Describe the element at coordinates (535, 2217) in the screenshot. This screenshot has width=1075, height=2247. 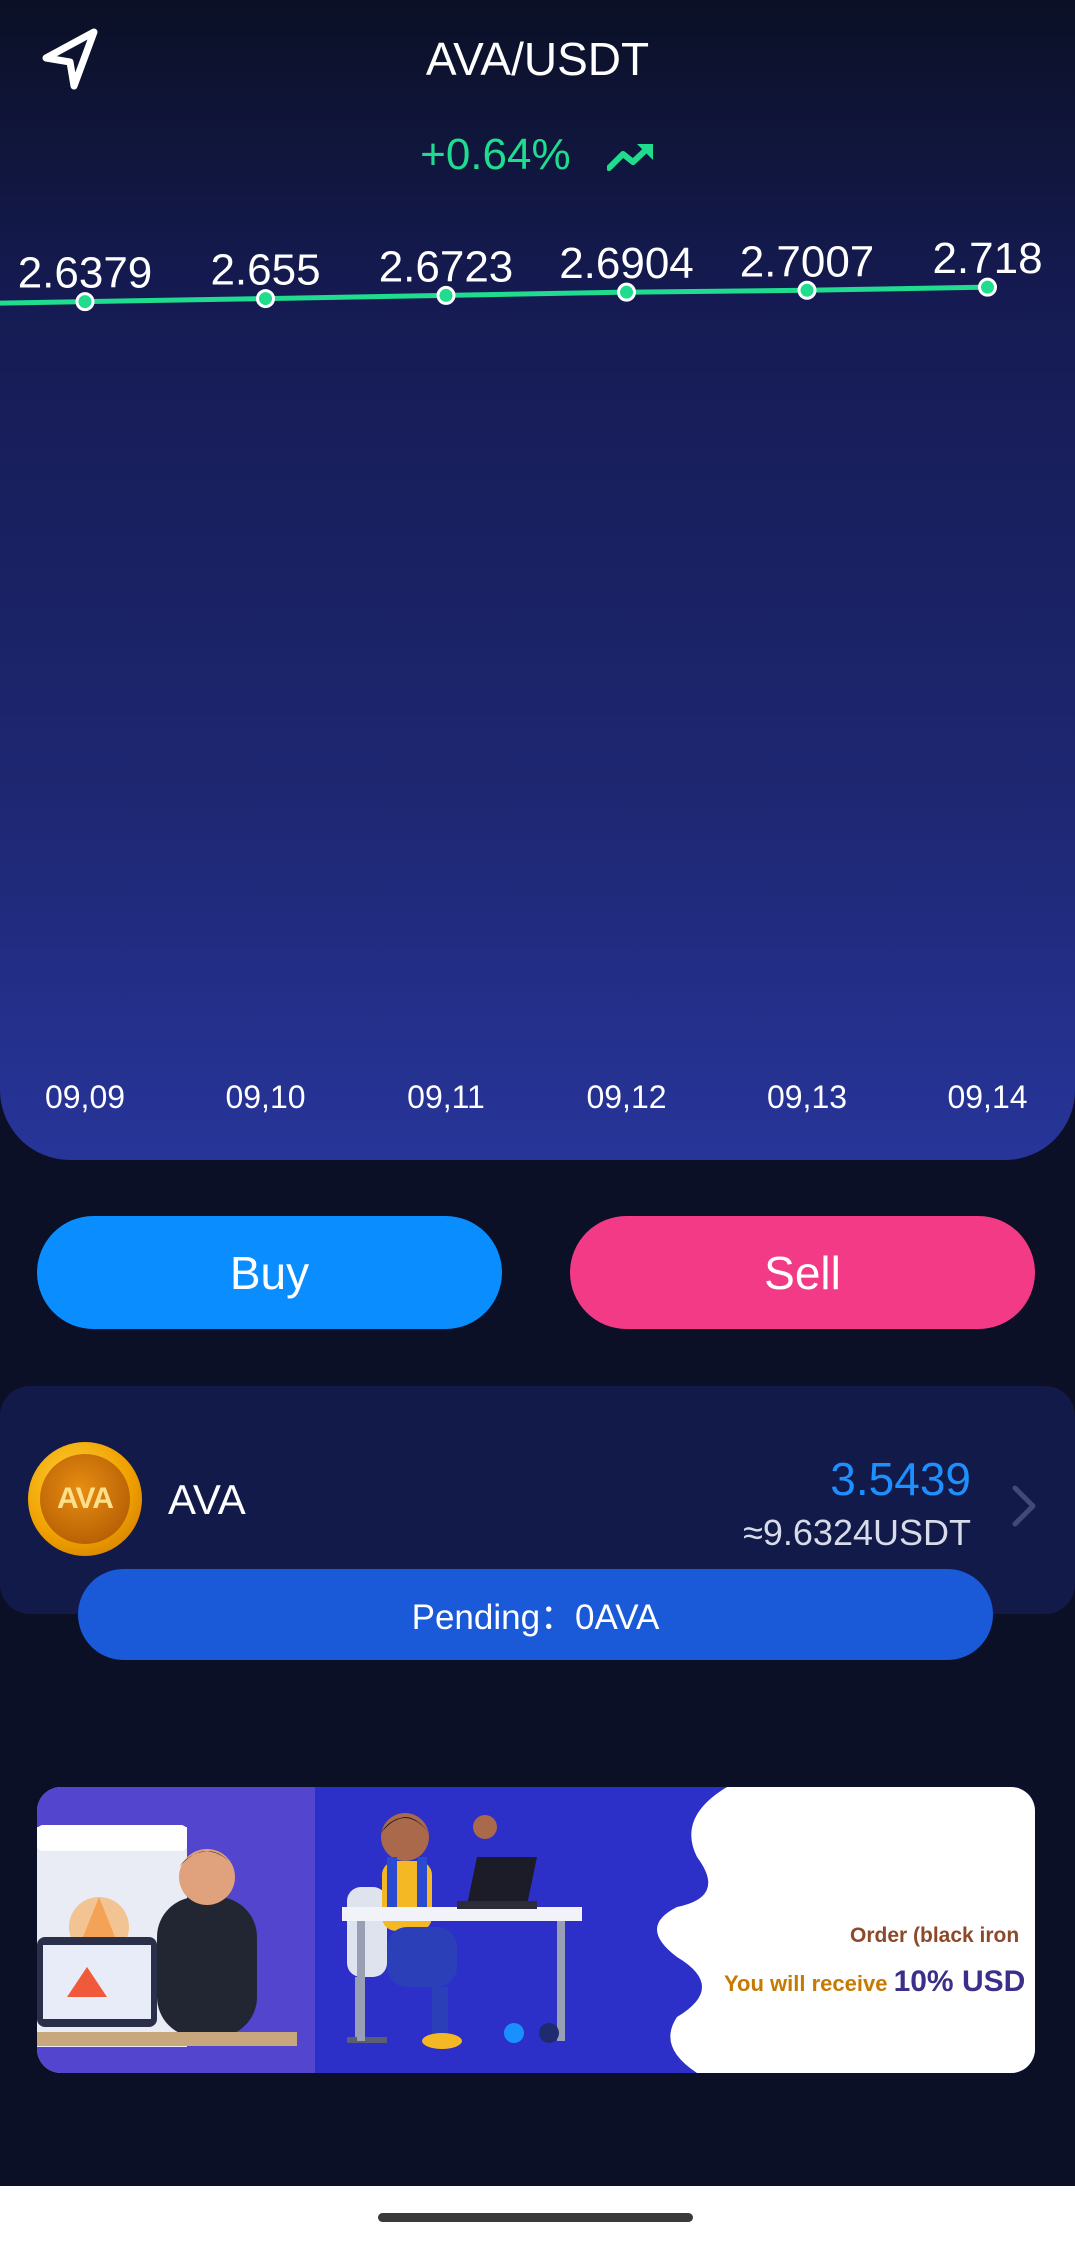
I see `home-indicator` at that location.